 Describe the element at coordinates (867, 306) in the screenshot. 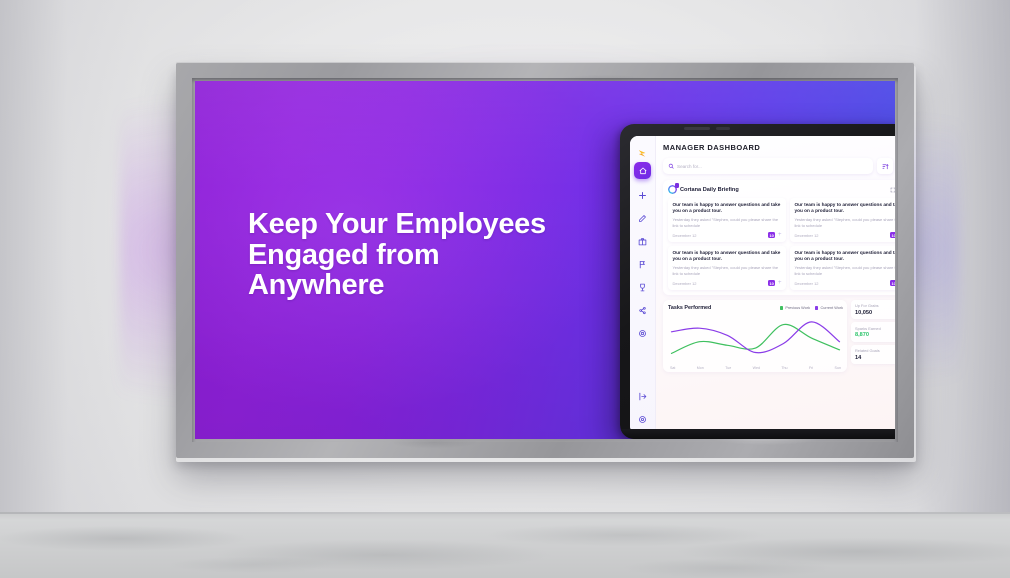

I see `stat-label: Up For Grabs` at that location.